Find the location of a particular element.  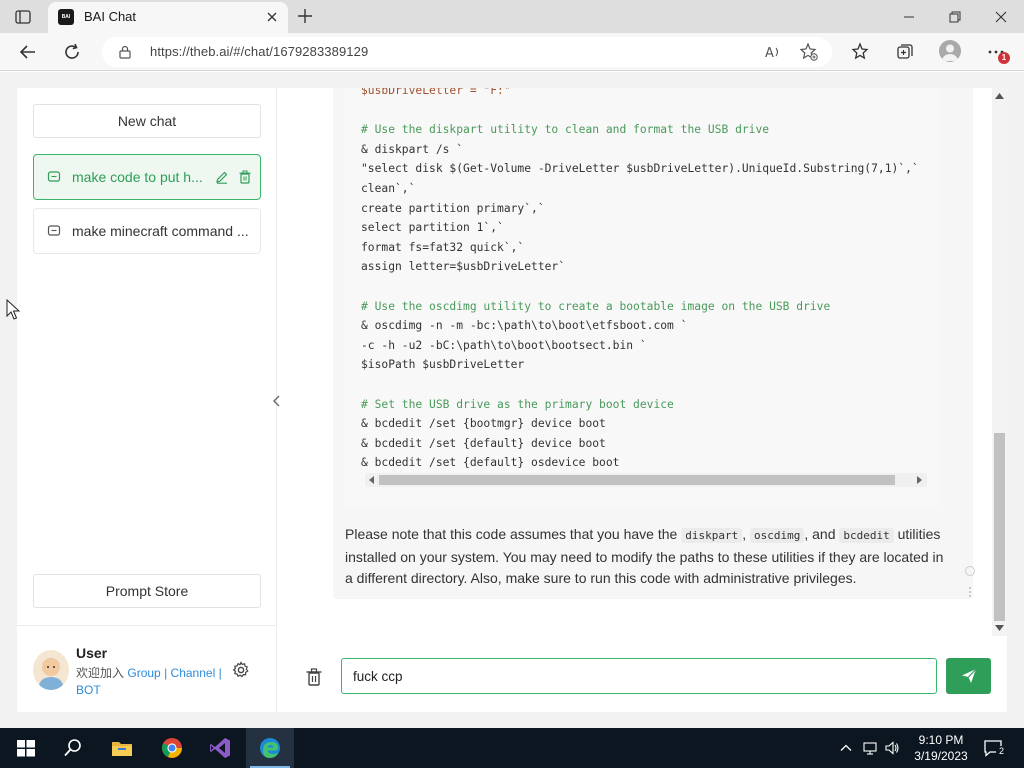

code-line: $isoPath $usbDriveLetter is located at coordinates (443, 365).